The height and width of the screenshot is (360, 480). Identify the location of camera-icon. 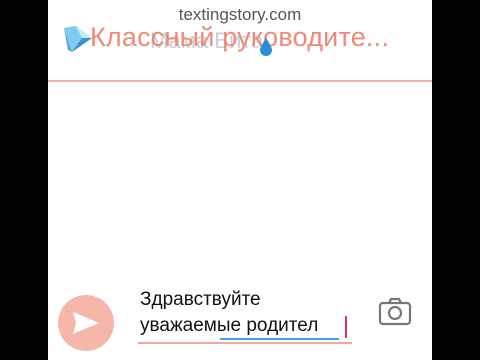
(395, 311).